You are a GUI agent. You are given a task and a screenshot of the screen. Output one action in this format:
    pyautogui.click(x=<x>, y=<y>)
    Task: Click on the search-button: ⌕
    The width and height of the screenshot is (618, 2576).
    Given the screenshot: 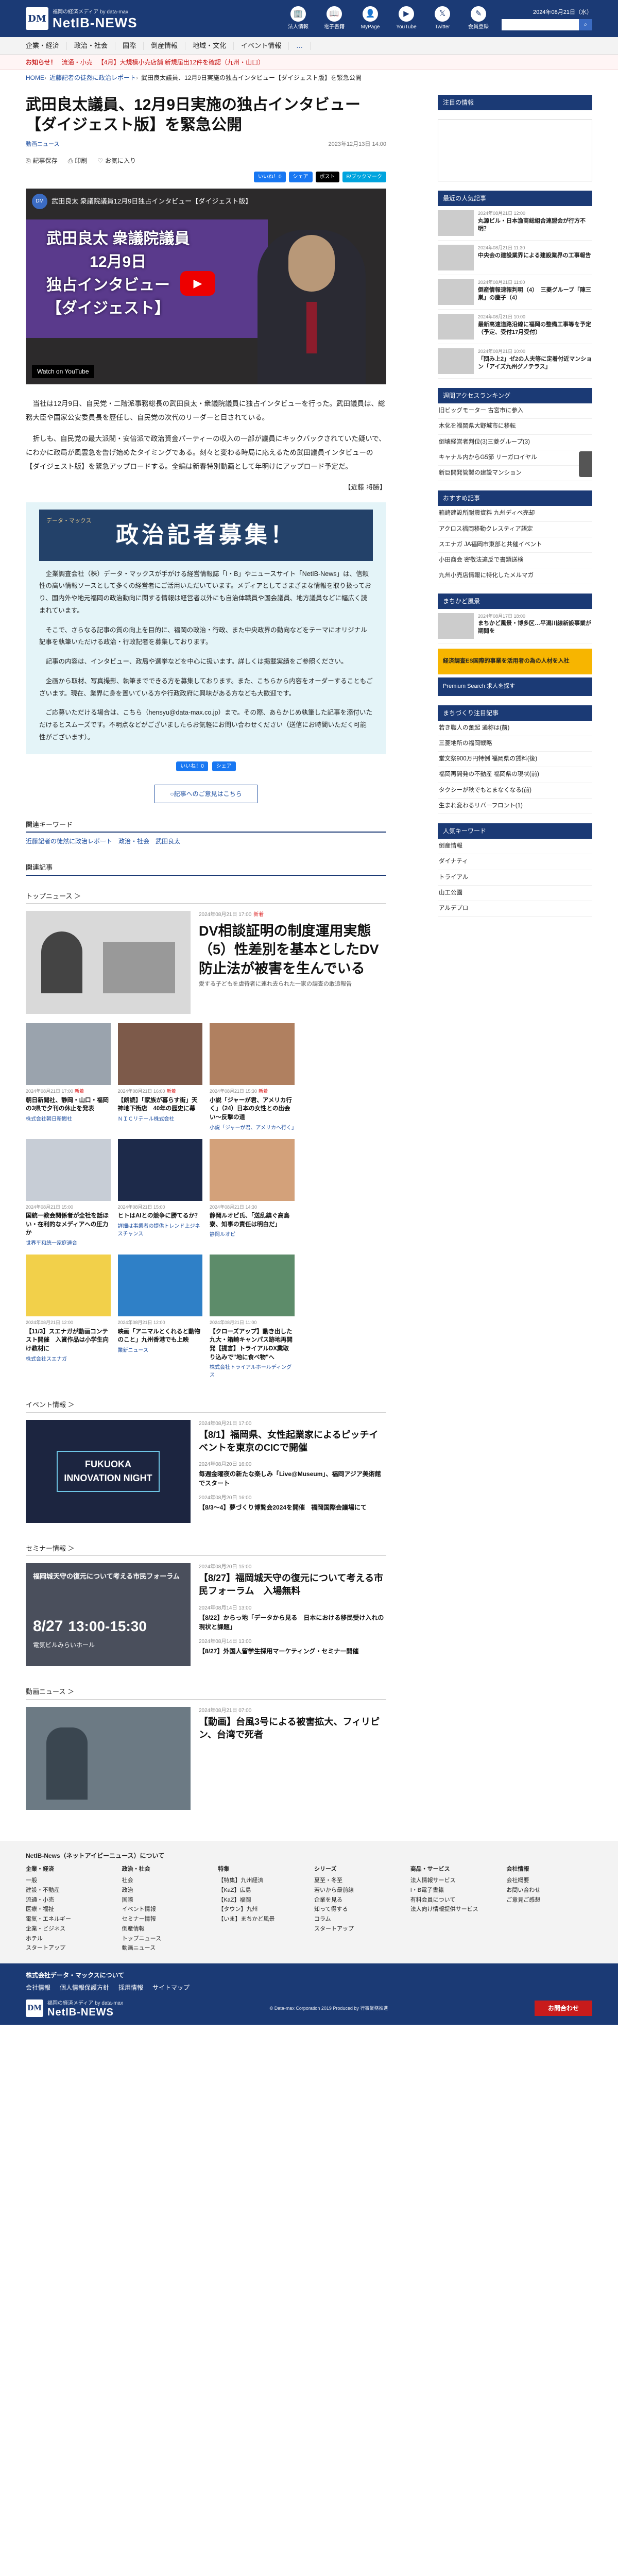 What is the action you would take?
    pyautogui.click(x=585, y=24)
    